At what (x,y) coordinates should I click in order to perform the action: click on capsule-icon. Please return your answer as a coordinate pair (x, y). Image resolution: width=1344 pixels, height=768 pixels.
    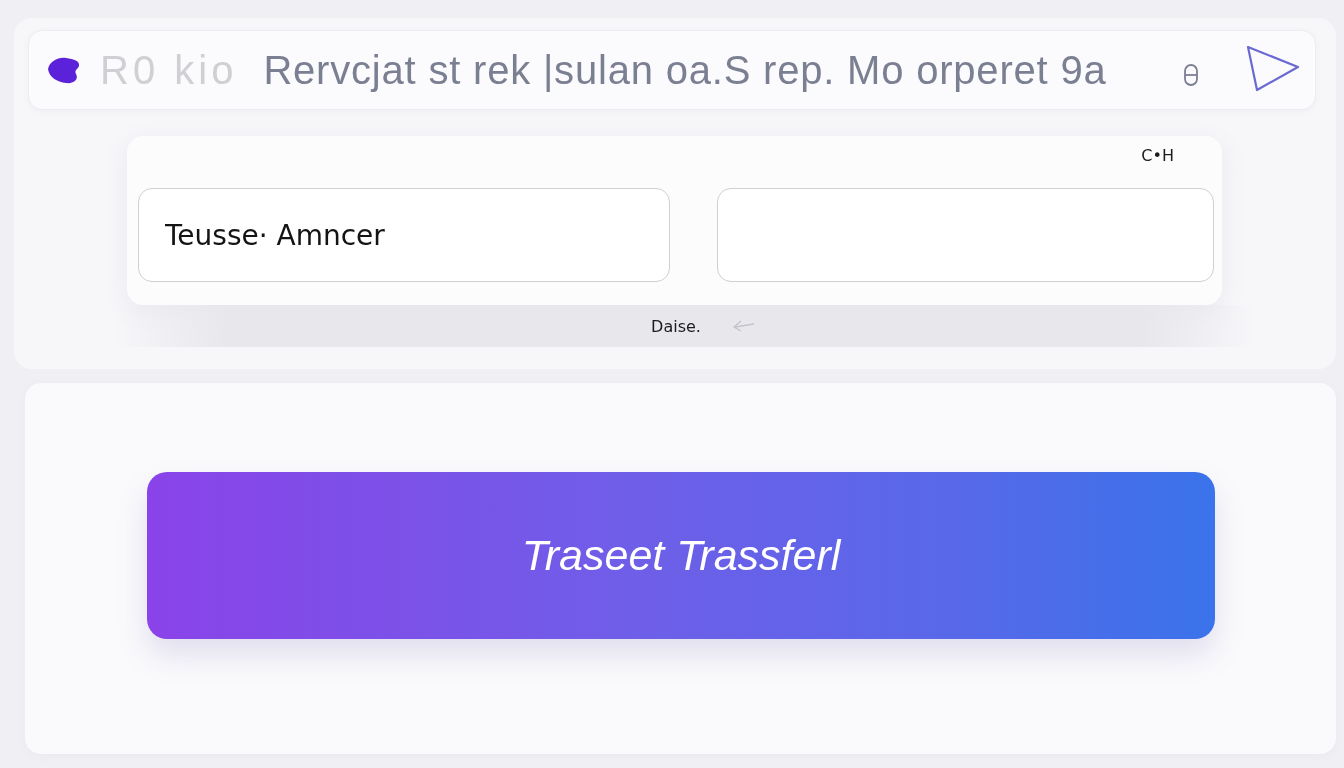
    Looking at the image, I should click on (1191, 75).